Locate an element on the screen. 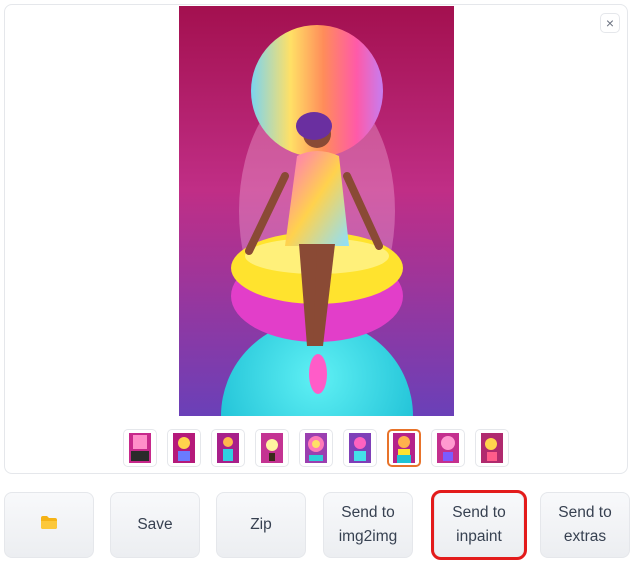 The height and width of the screenshot is (564, 636). save-label: Save is located at coordinates (155, 524).